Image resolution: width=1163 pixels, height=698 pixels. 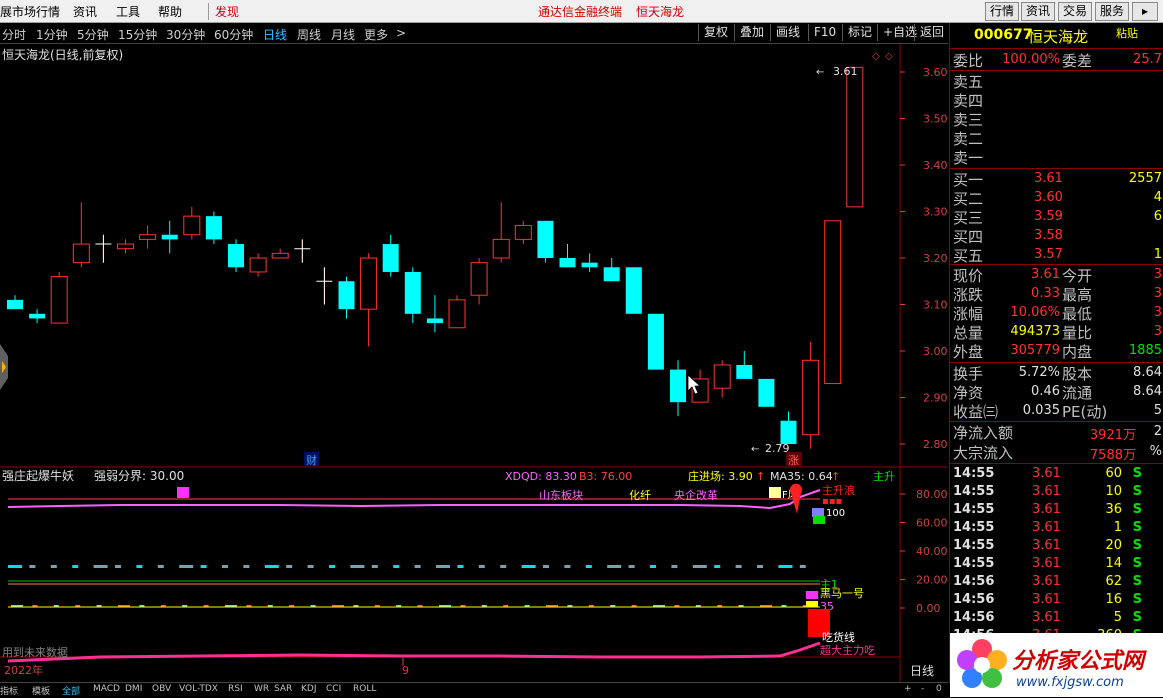 I want to click on tab-vol-tdx: VOL-TDX, so click(x=198, y=689).